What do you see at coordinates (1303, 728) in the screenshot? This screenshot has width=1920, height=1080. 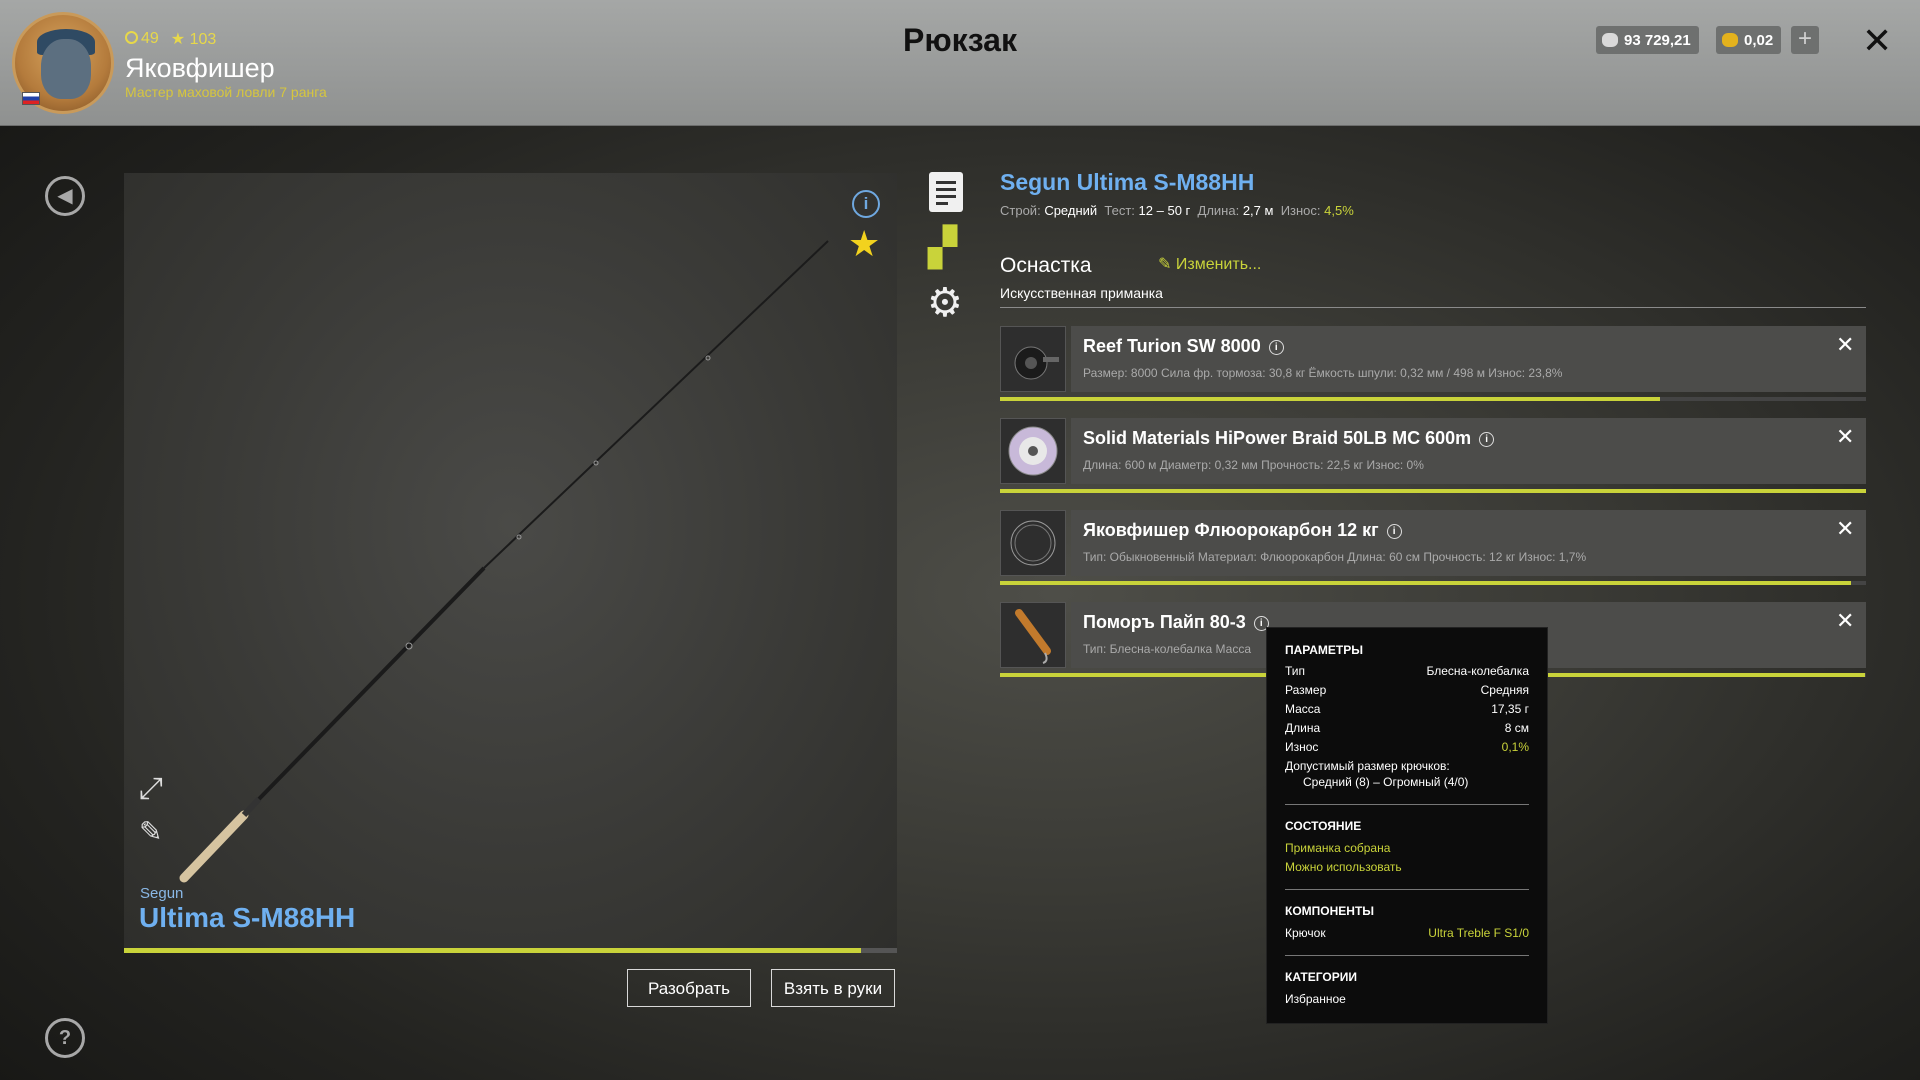 I see `tooltip-param-label: Длина` at bounding box center [1303, 728].